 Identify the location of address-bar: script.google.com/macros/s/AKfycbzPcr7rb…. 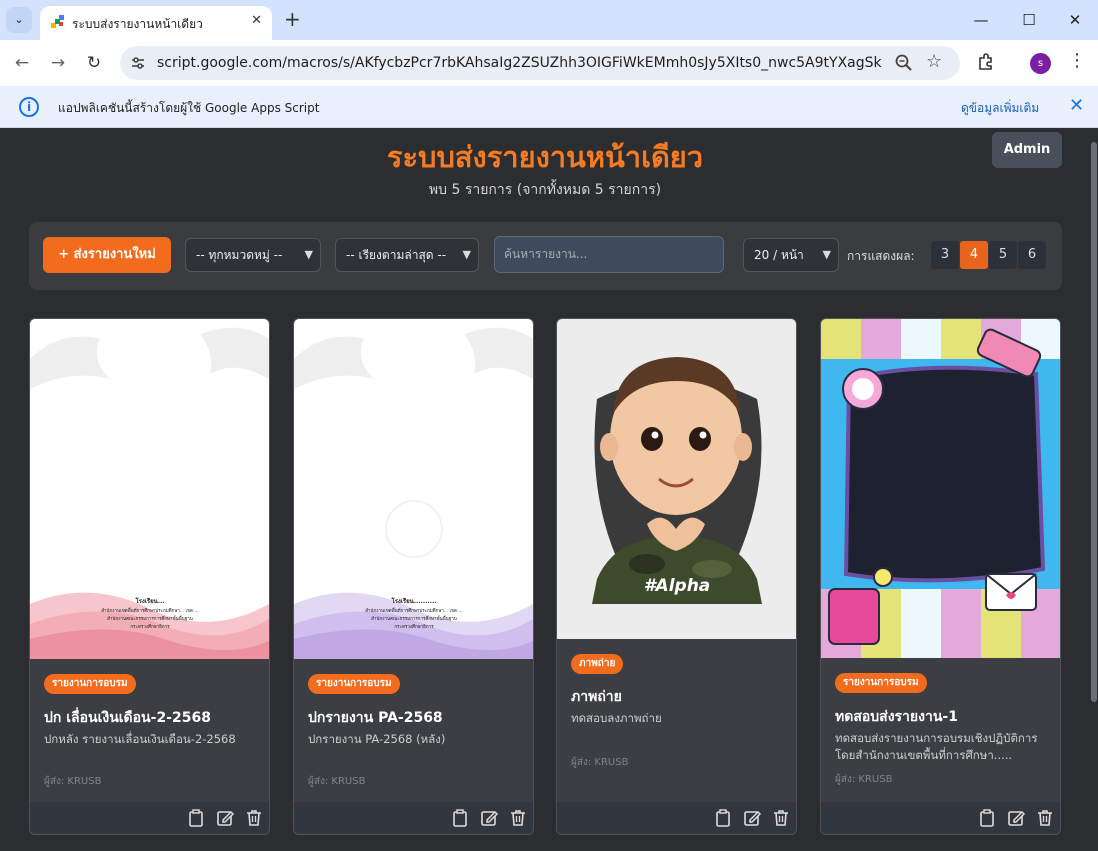
(540, 63).